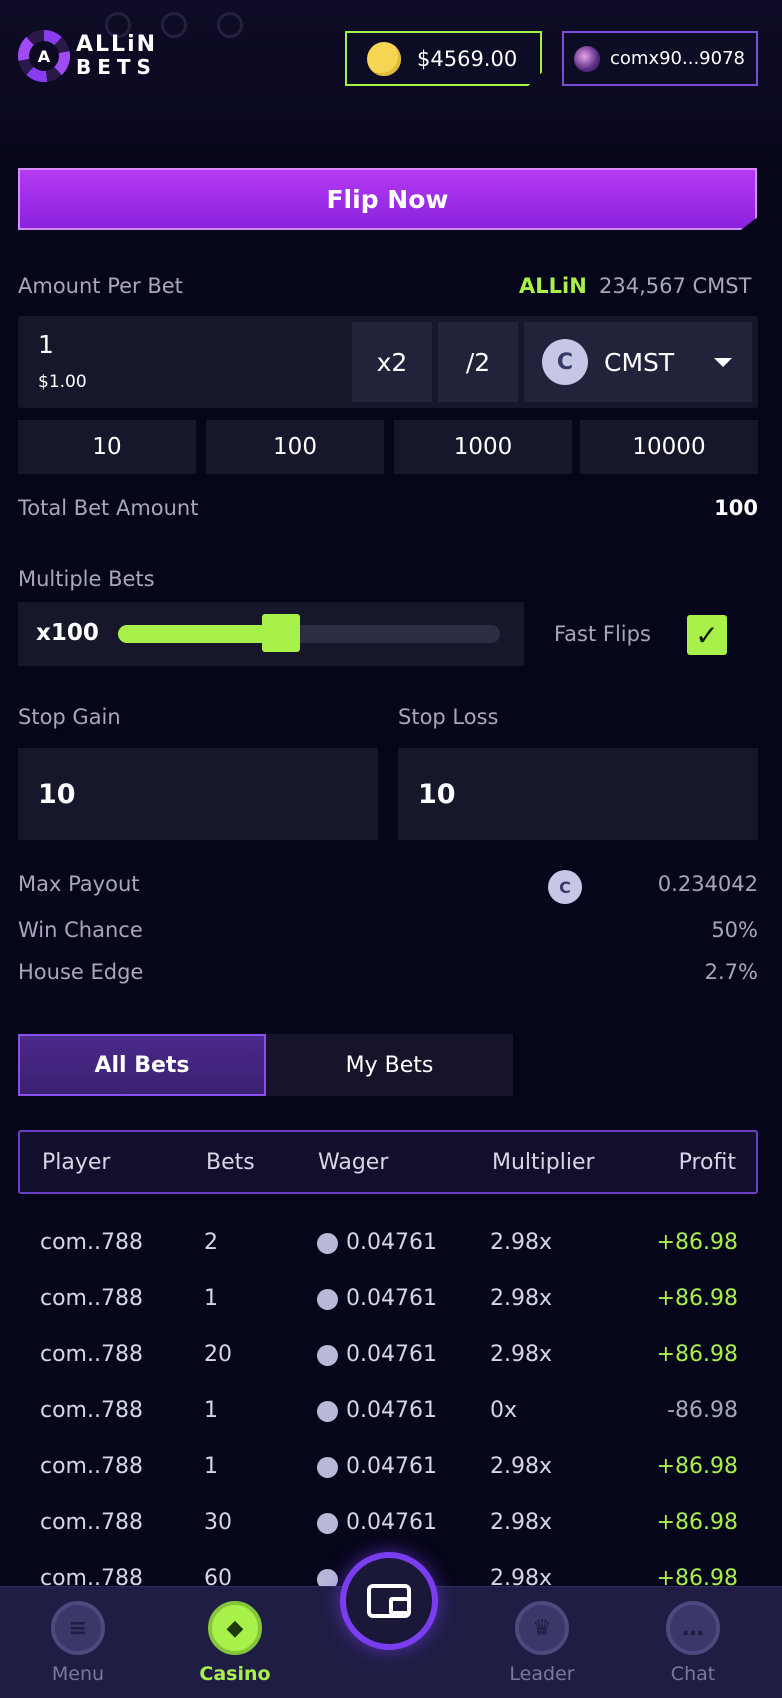 The width and height of the screenshot is (782, 1698). Describe the element at coordinates (388, 1356) in the screenshot. I see `table-row: com..788 20 0.04761 2.98x +86.98` at that location.